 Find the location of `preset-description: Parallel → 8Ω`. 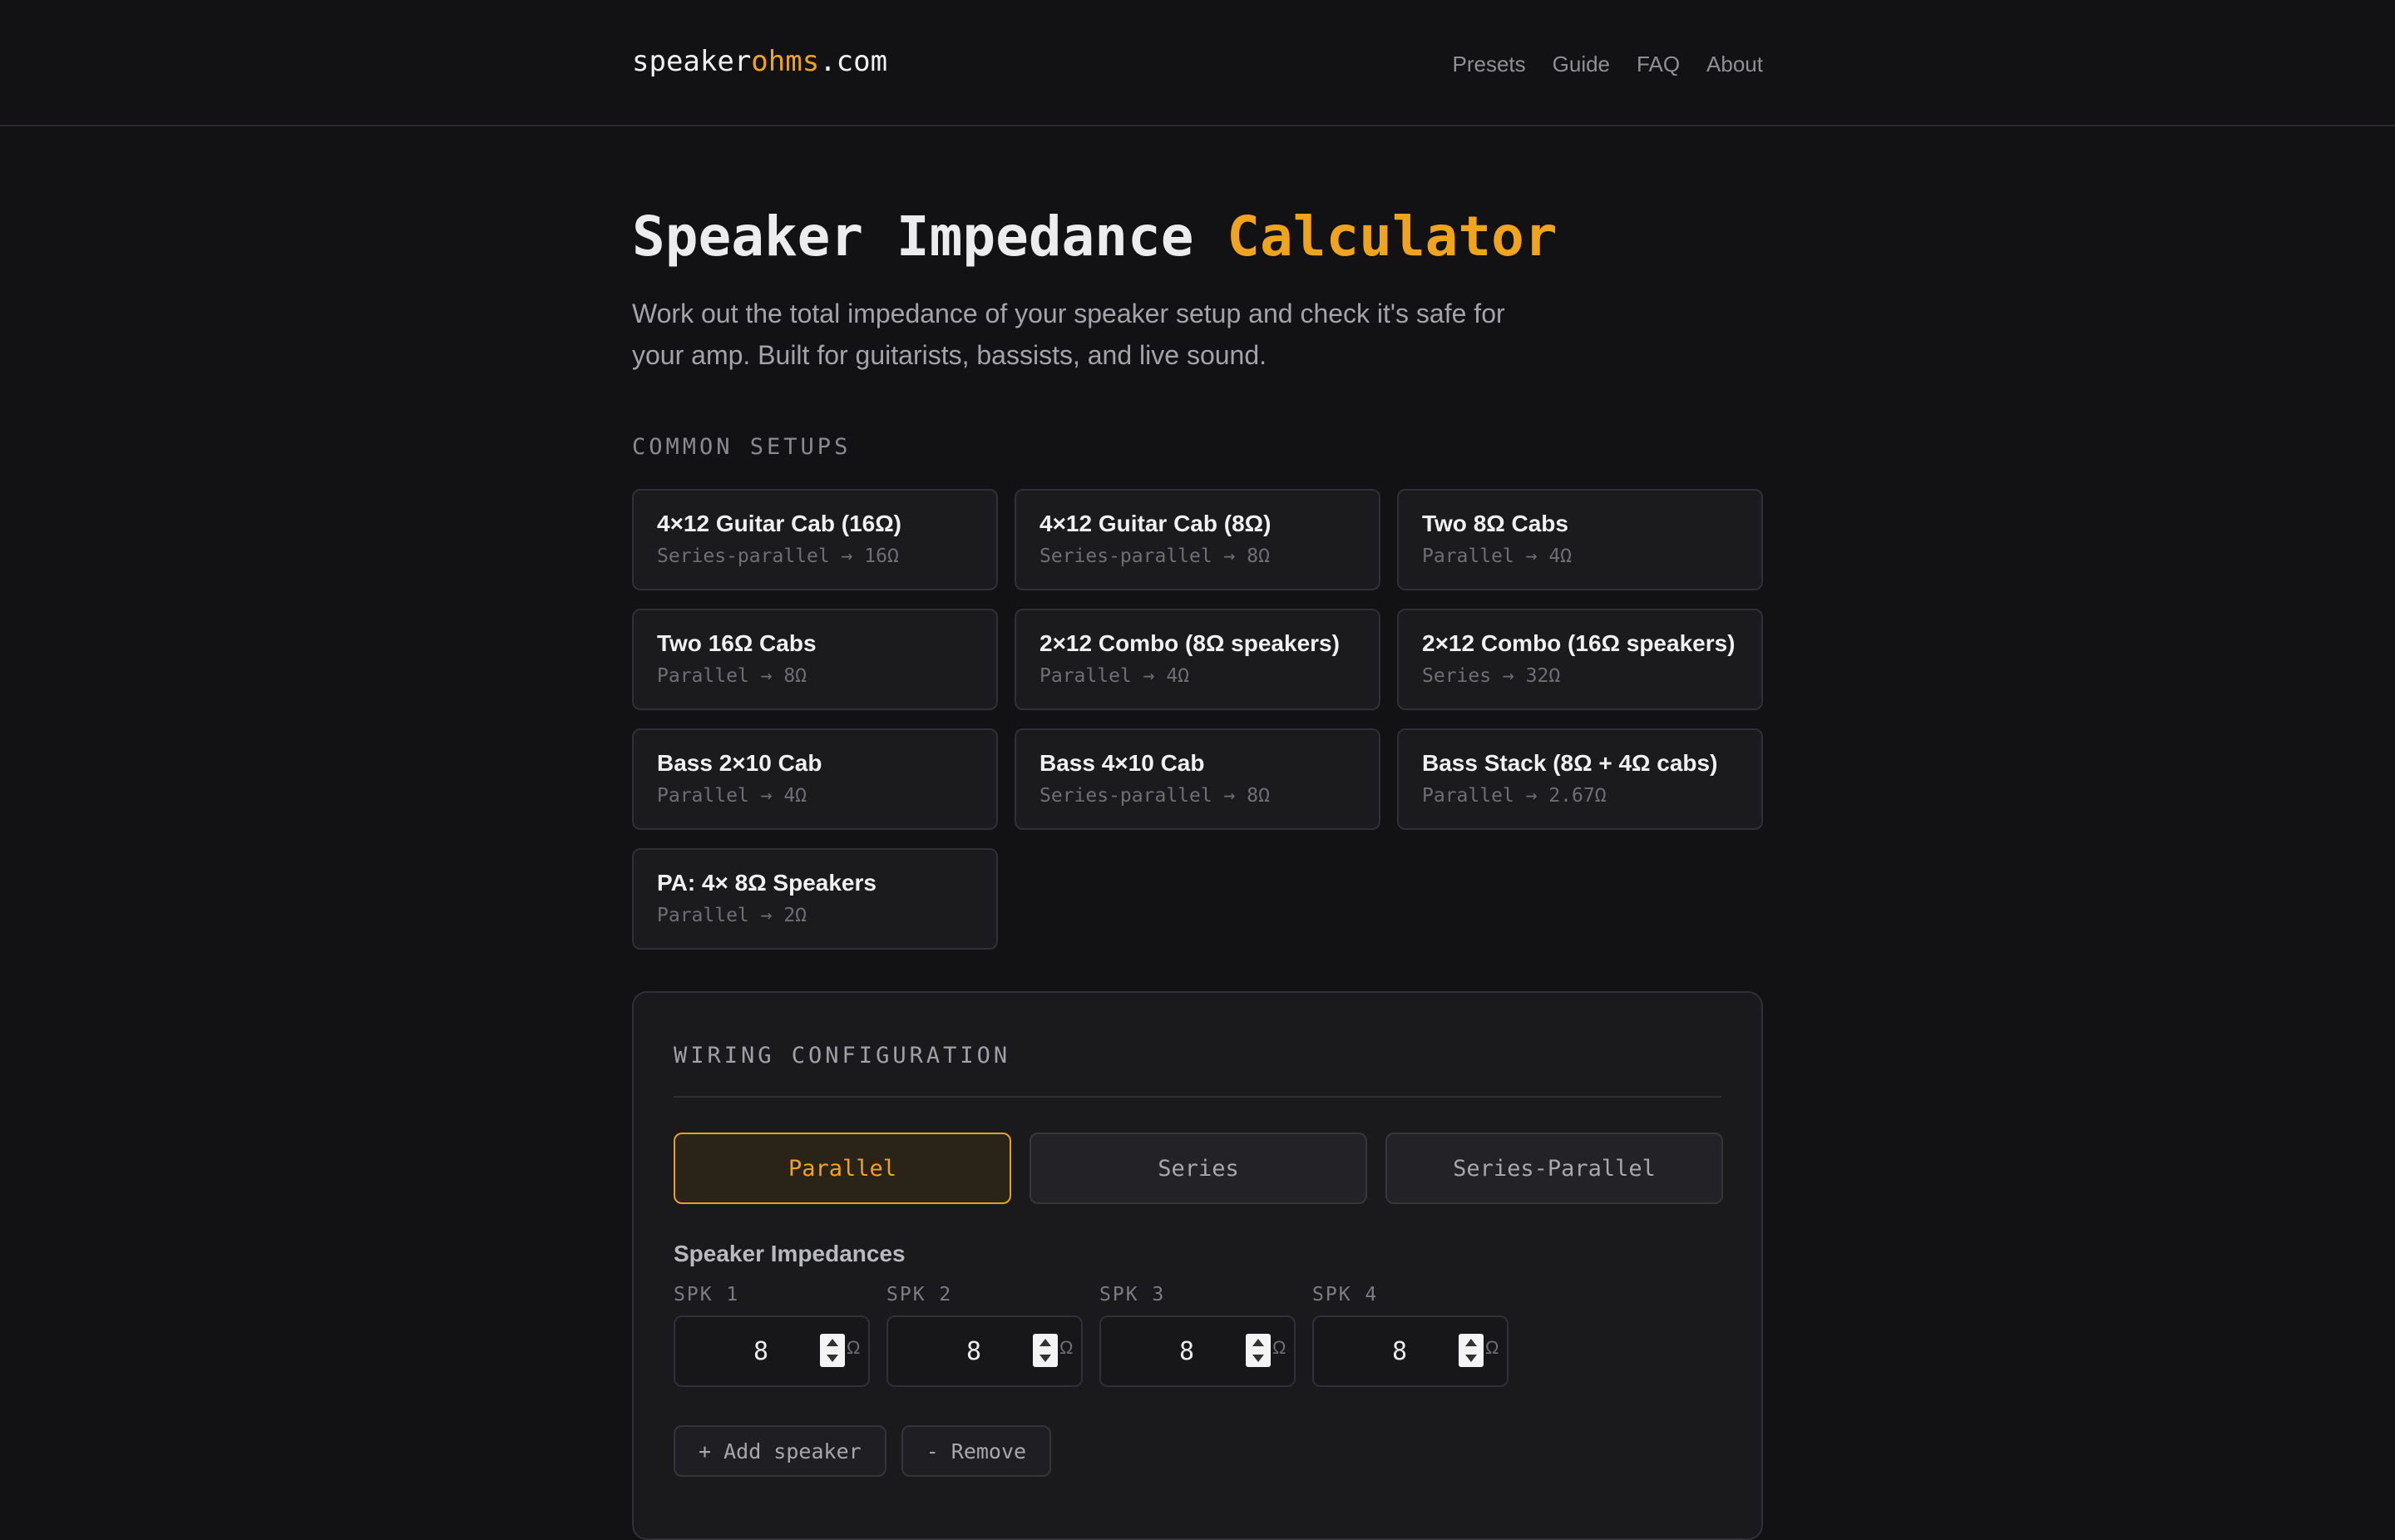

preset-description: Parallel → 8Ω is located at coordinates (732, 676).